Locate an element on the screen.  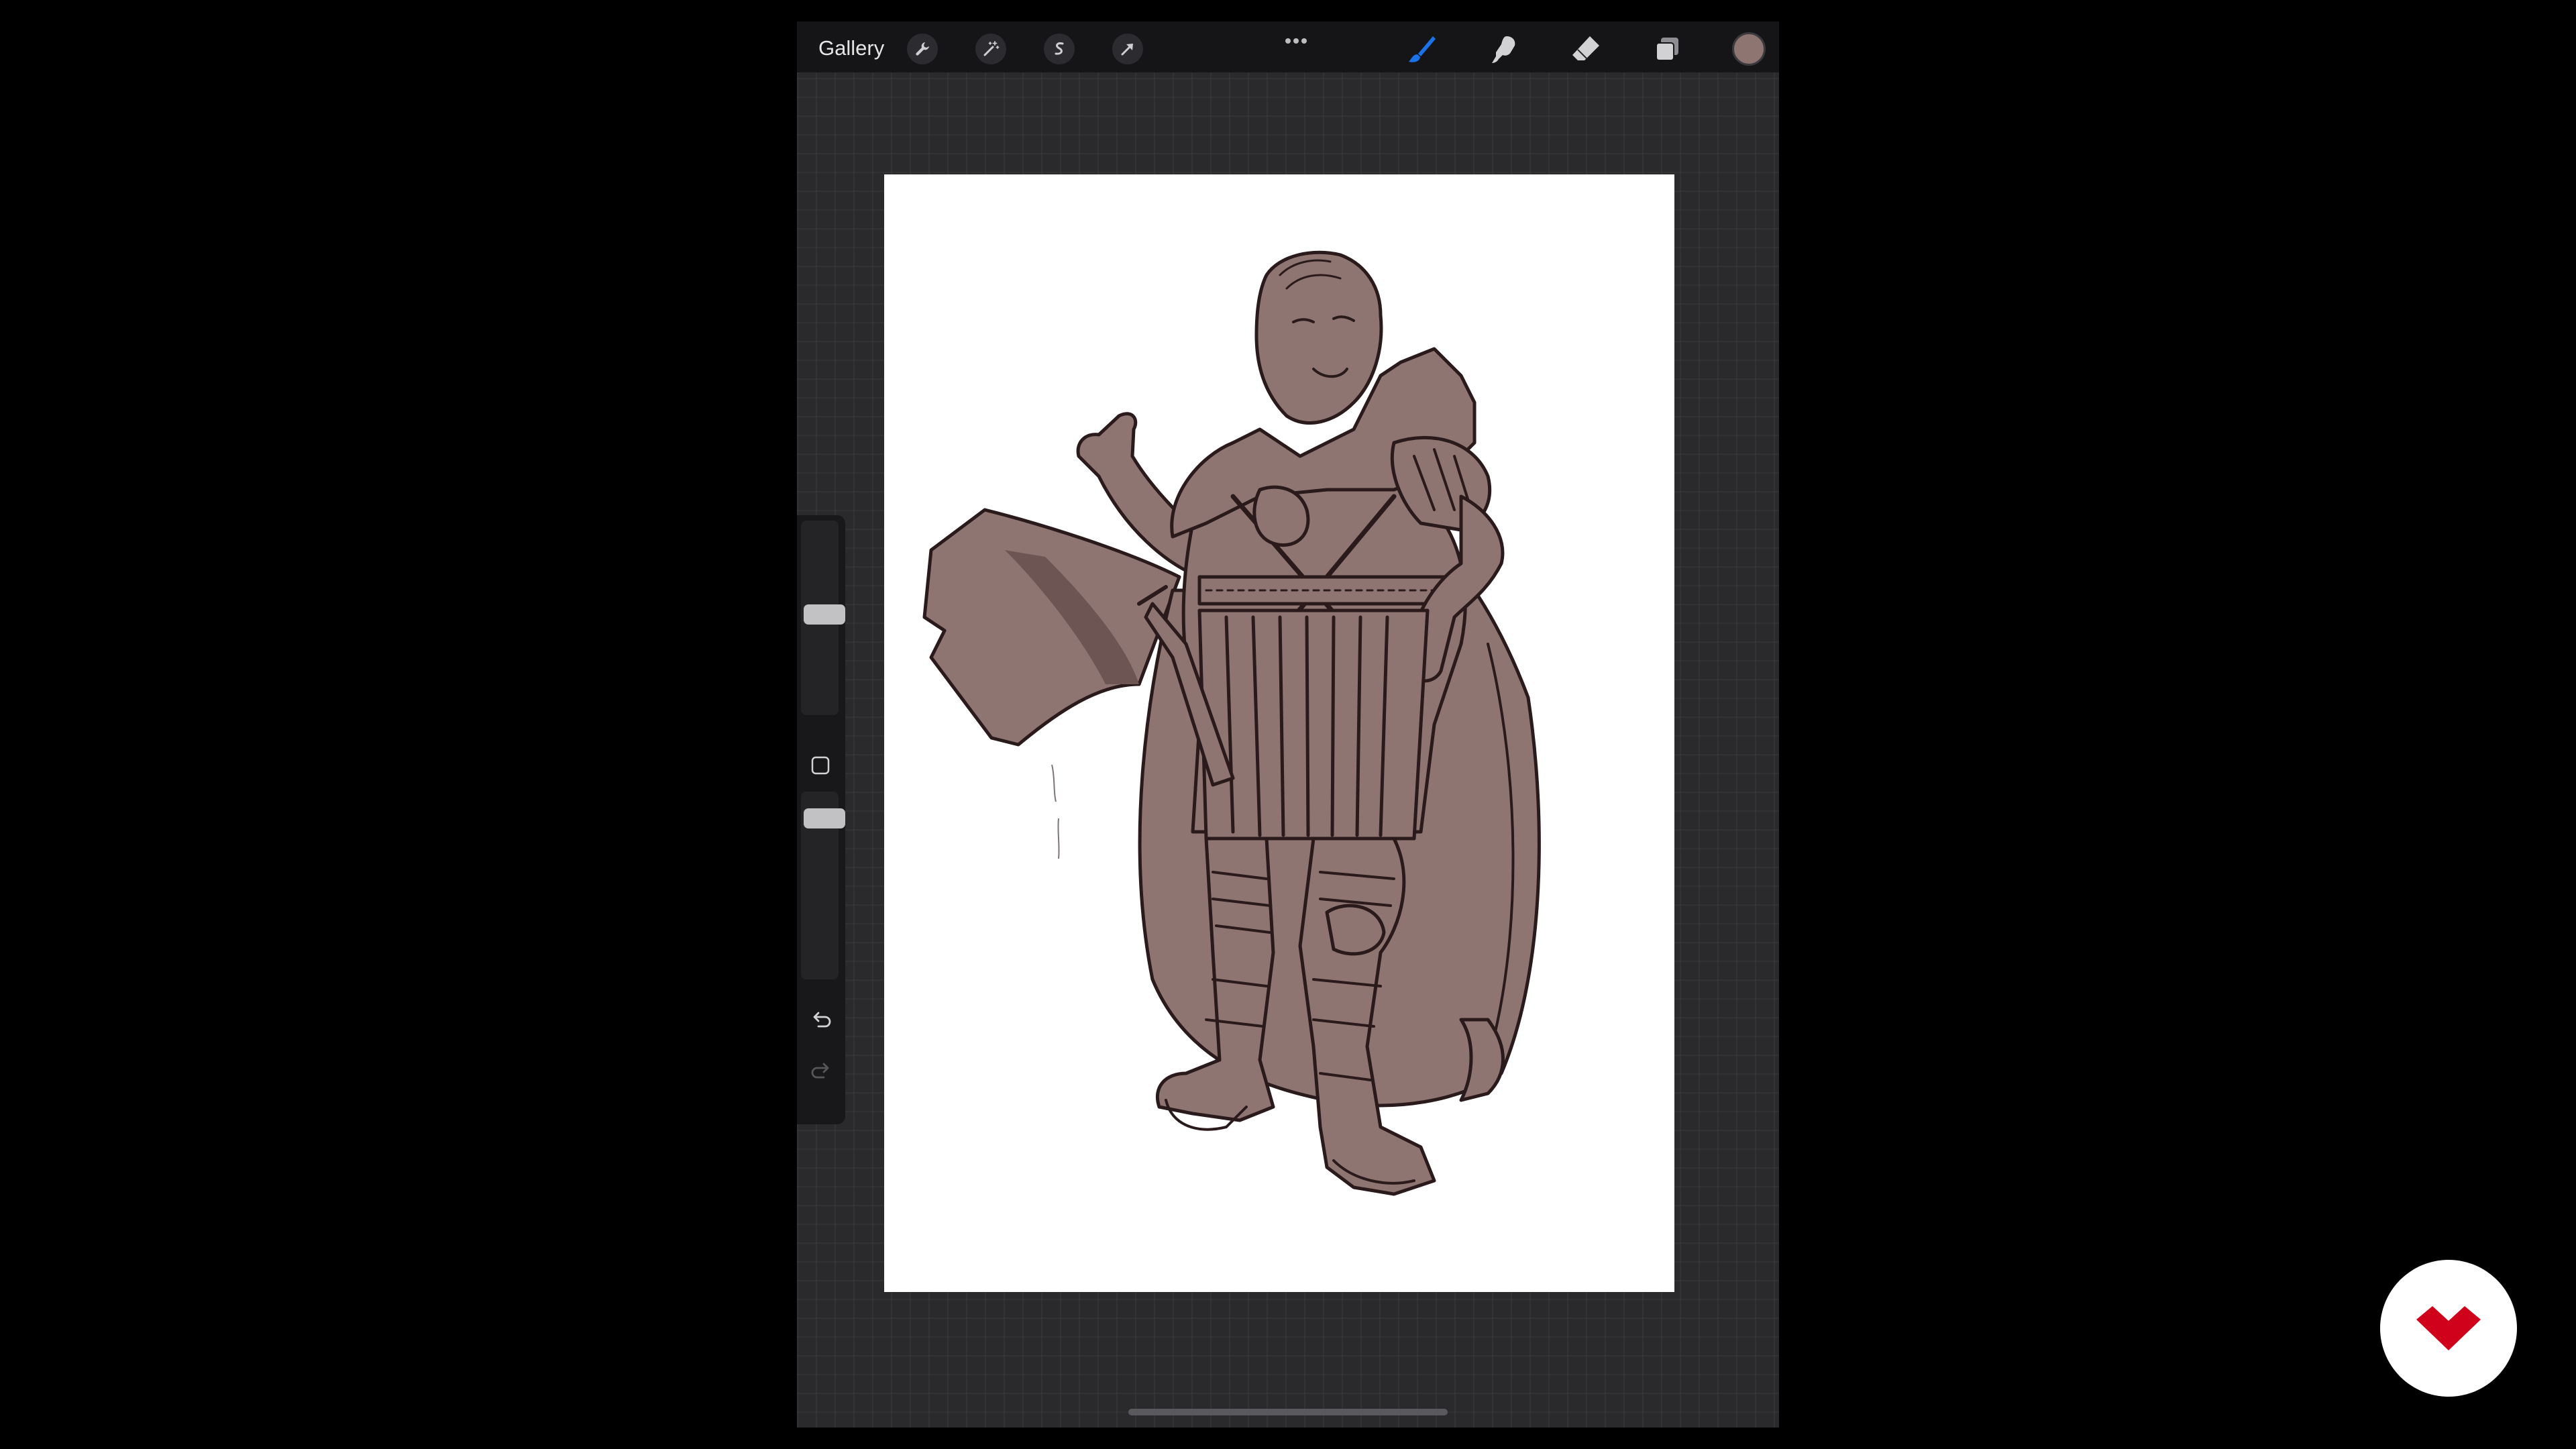
adjustments-button is located at coordinates (990, 49).